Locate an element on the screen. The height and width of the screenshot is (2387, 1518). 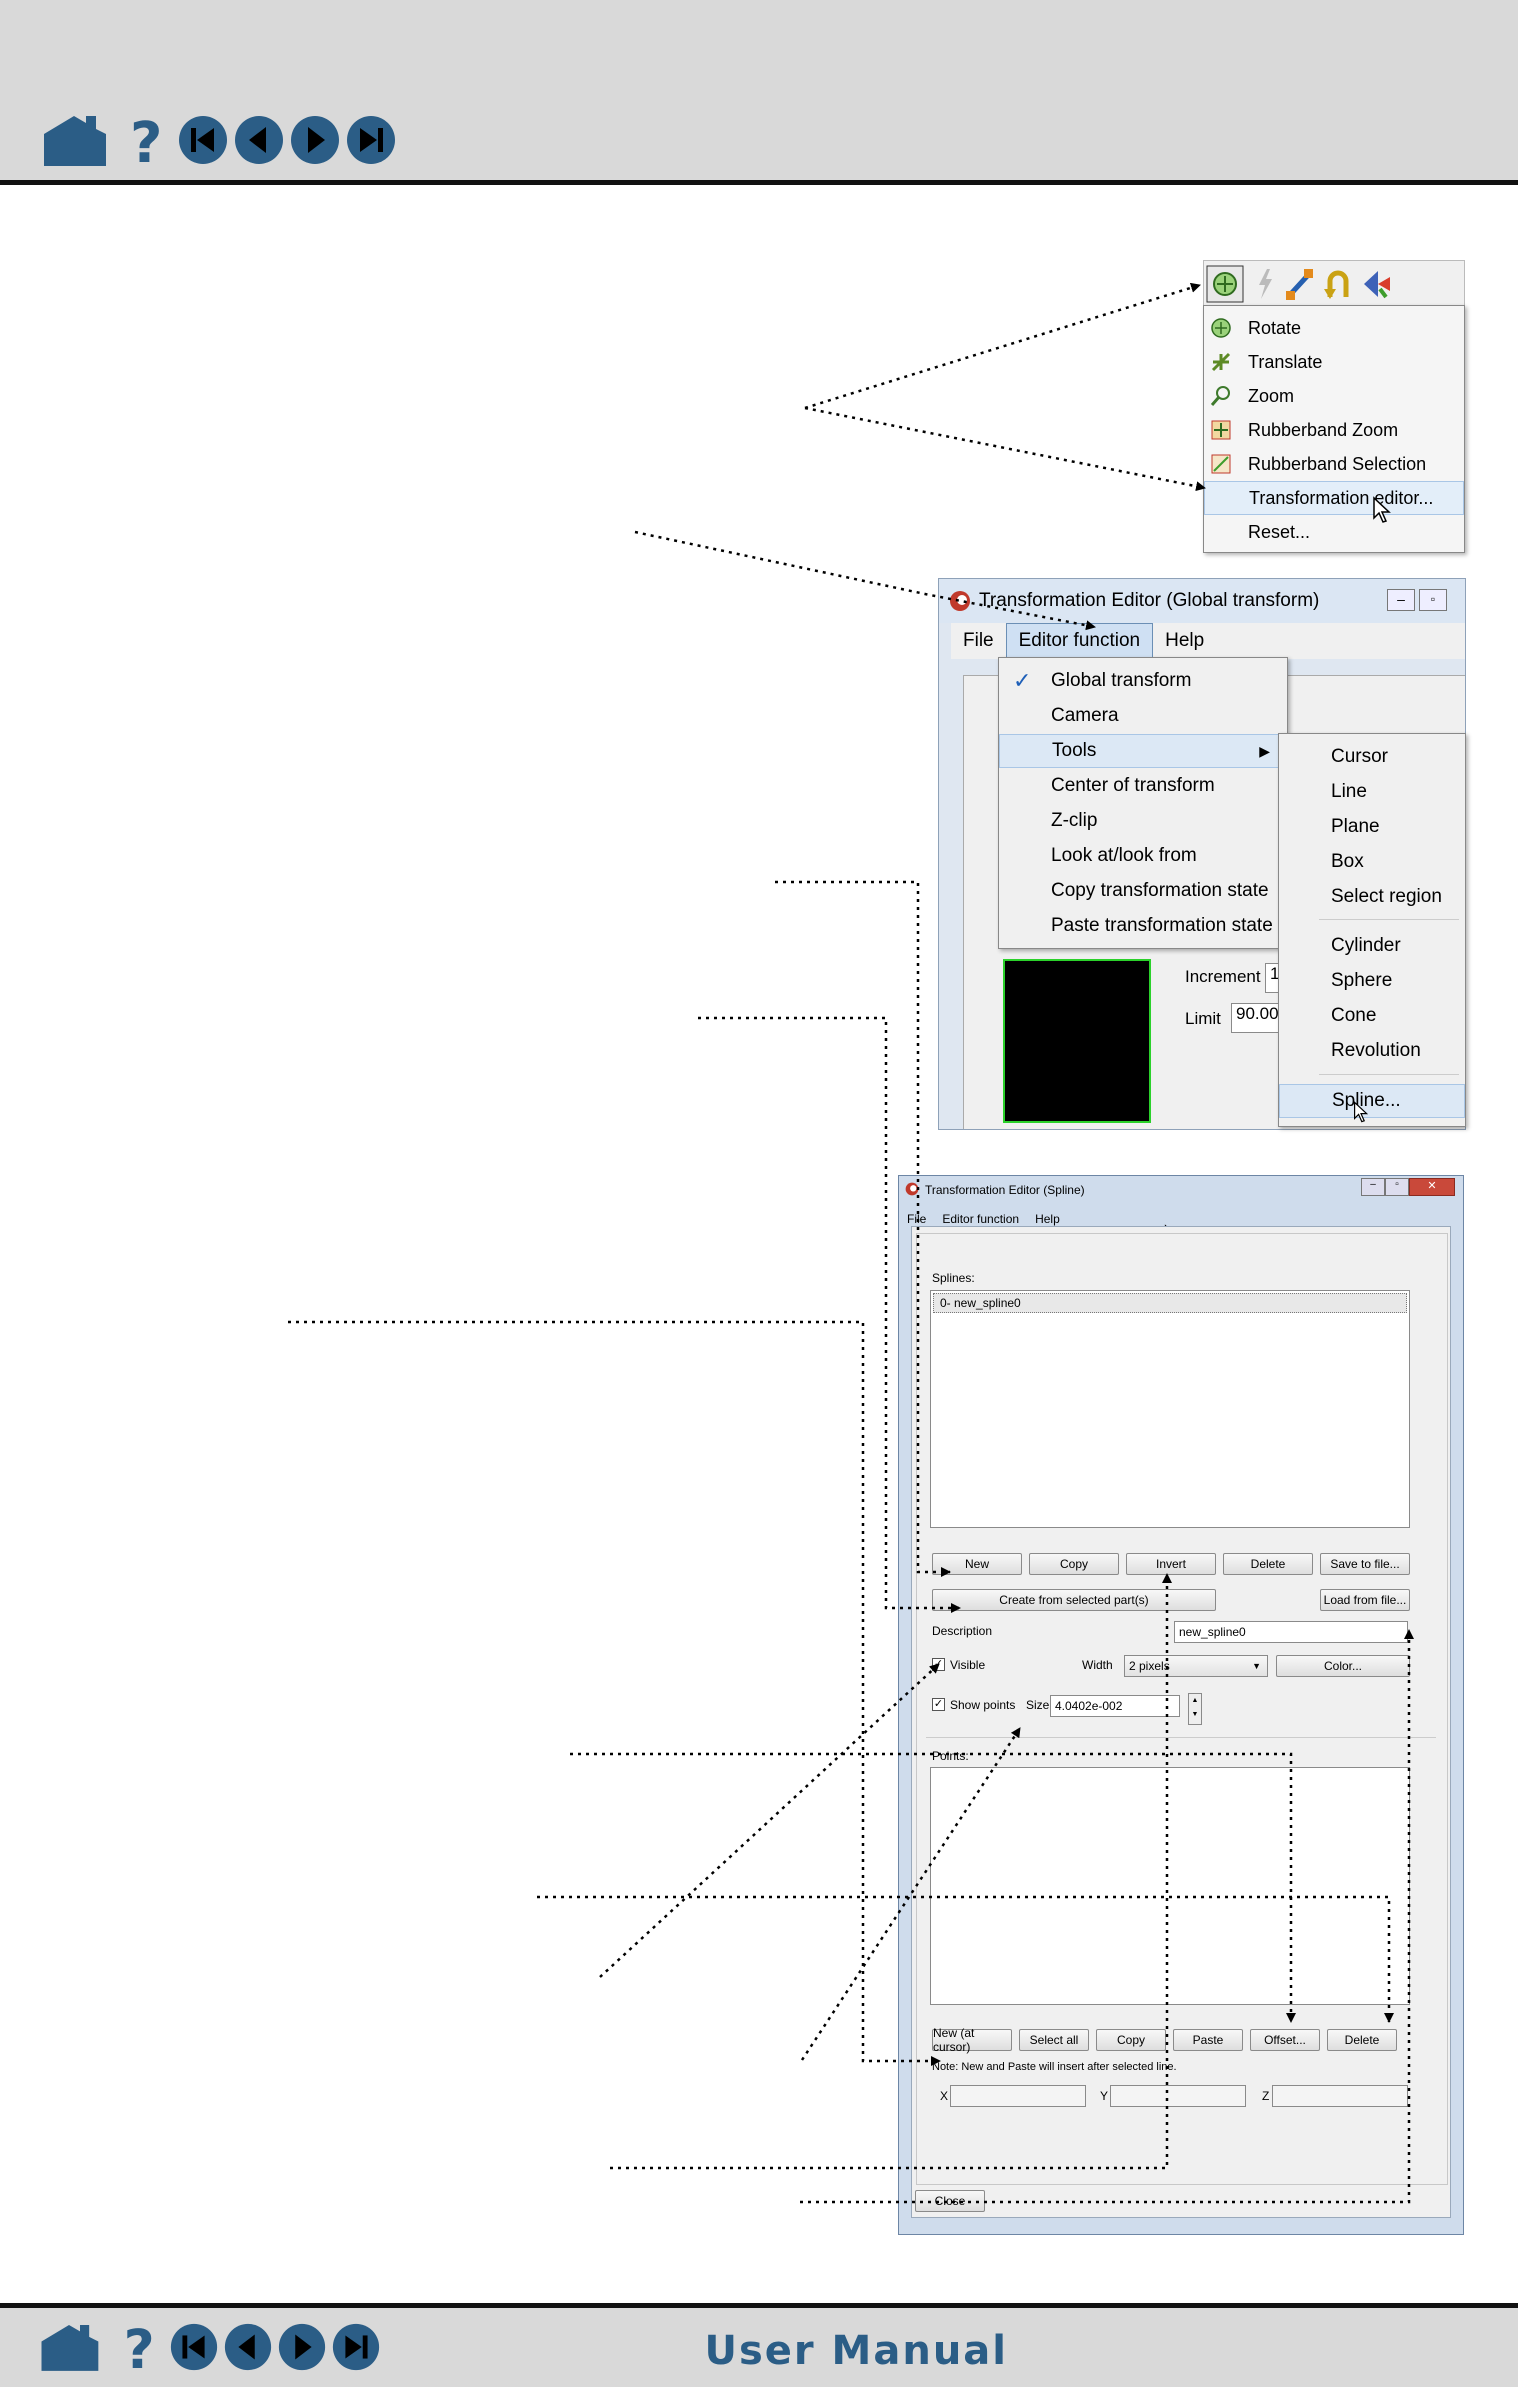
splines-list: 0- new_spline0 is located at coordinates (1170, 1409).